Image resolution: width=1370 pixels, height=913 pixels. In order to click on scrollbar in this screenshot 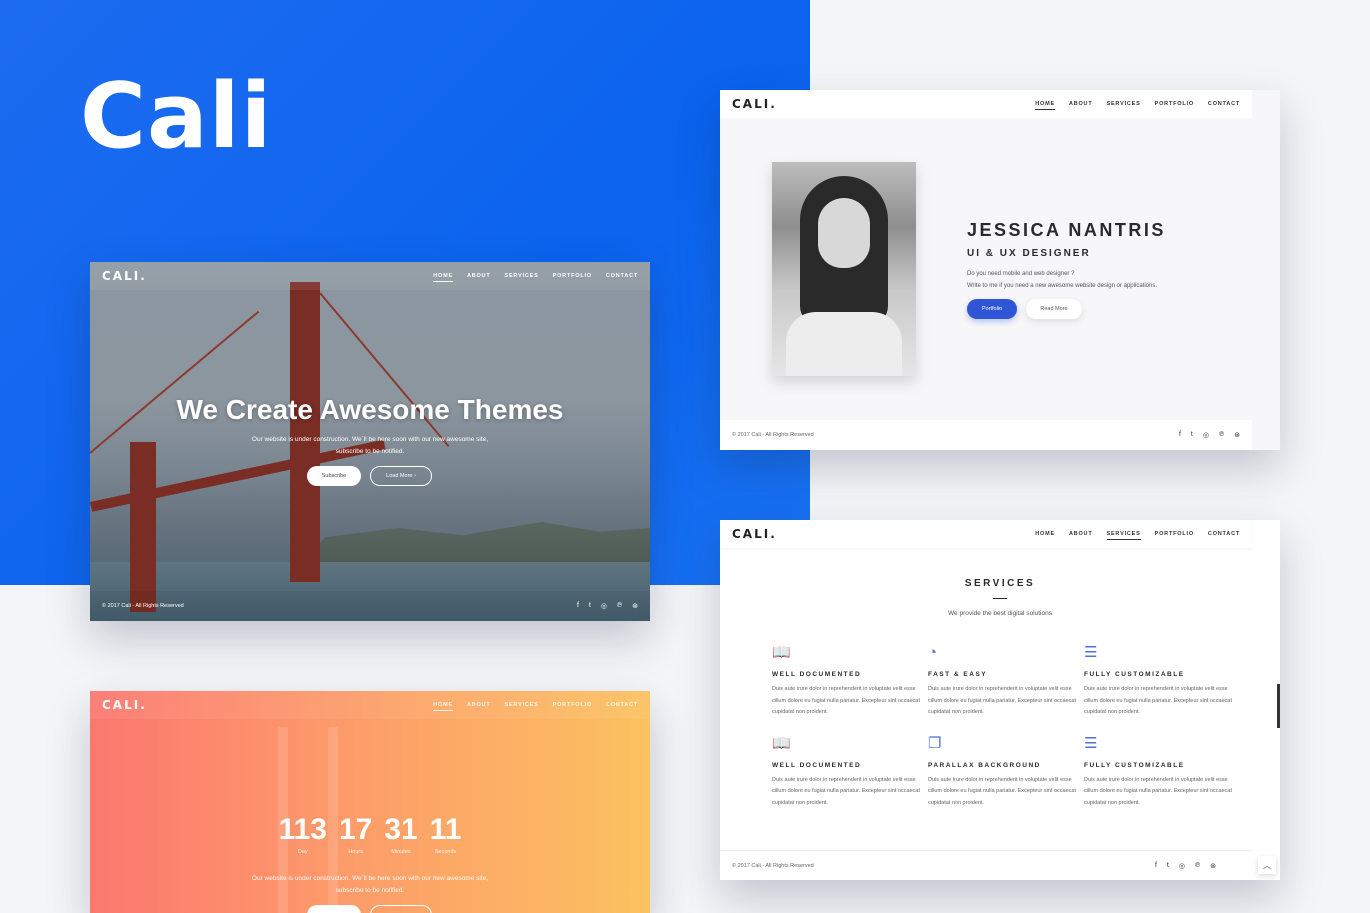, I will do `click(1278, 706)`.